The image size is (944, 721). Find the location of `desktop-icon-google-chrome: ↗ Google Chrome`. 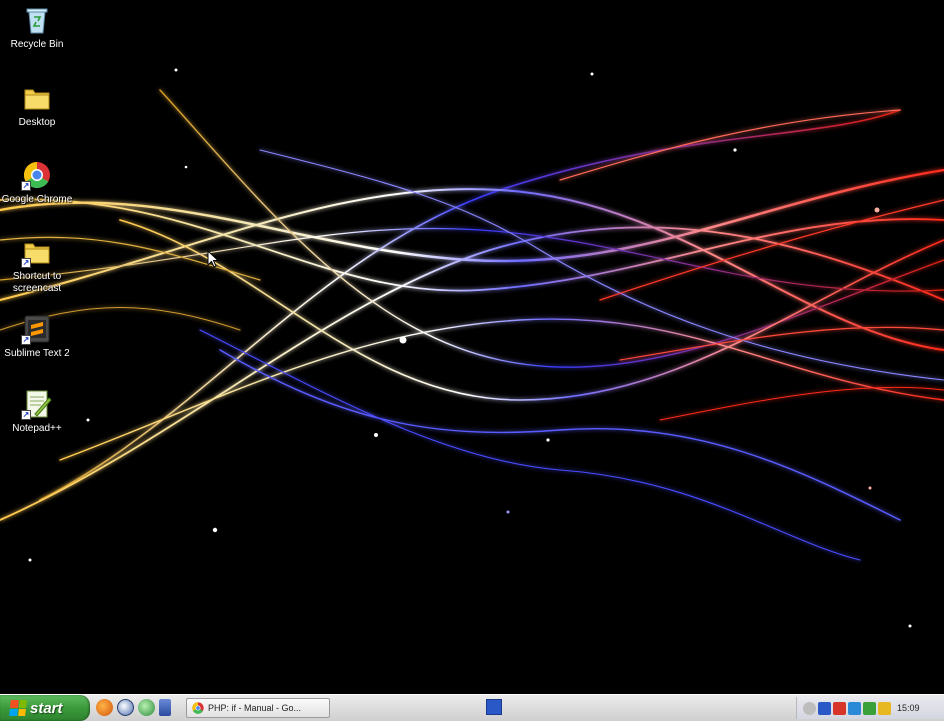

desktop-icon-google-chrome: ↗ Google Chrome is located at coordinates (37, 182).